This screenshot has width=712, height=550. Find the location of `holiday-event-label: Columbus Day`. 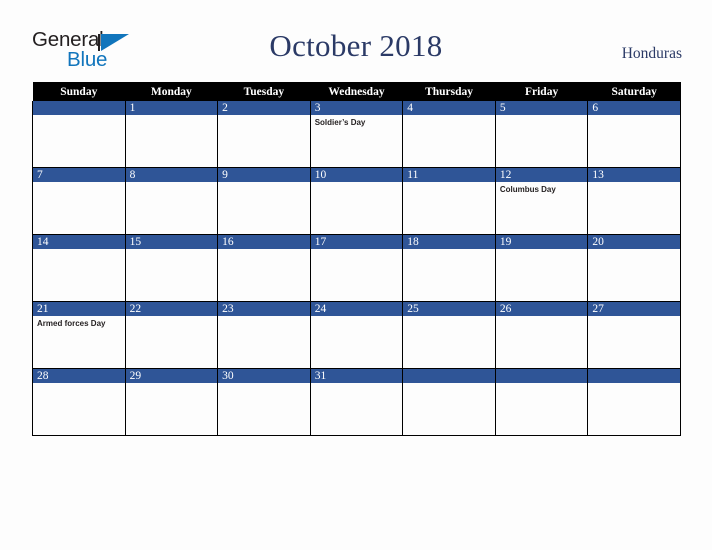

holiday-event-label: Columbus Day is located at coordinates (527, 189).